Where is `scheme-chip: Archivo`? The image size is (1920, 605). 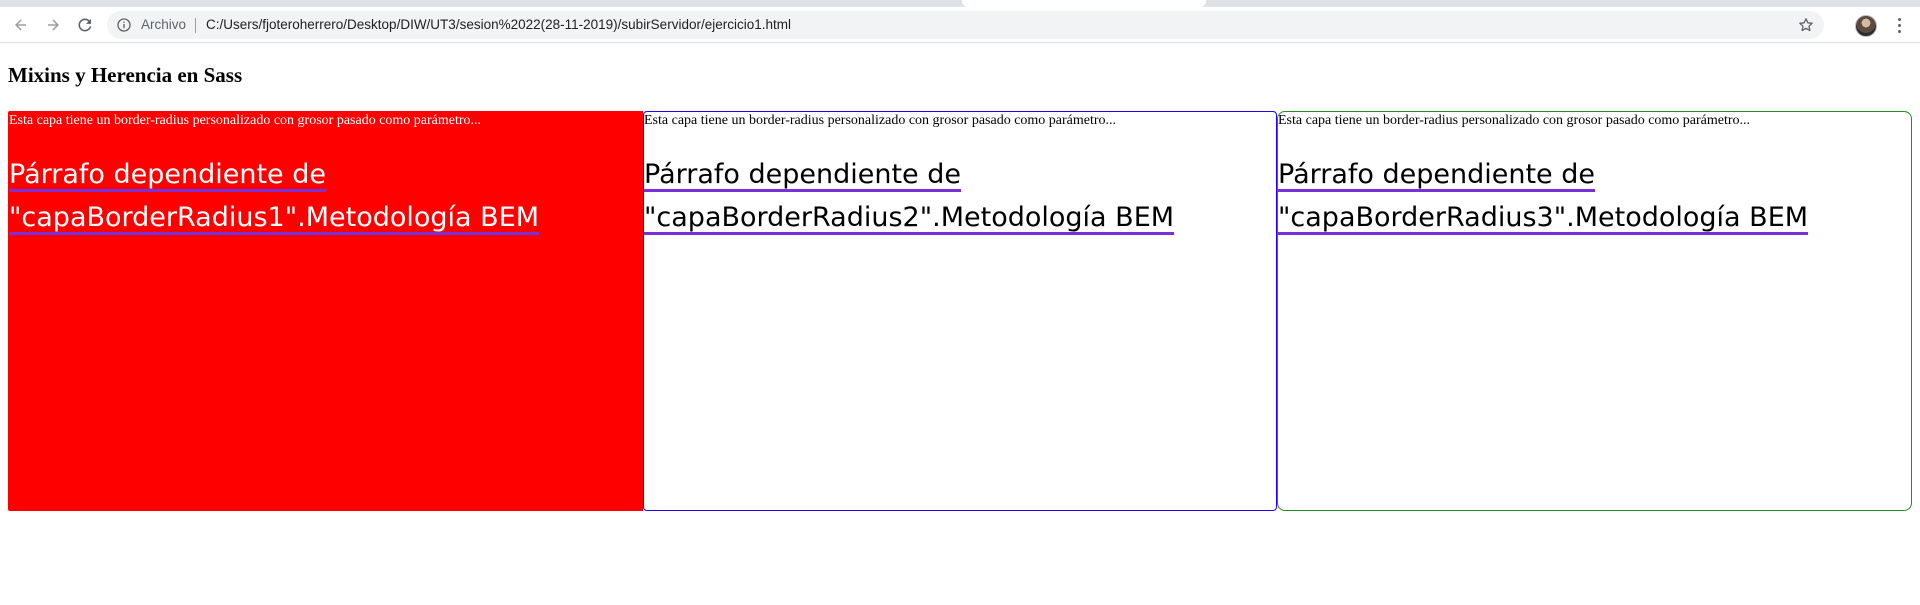
scheme-chip: Archivo is located at coordinates (164, 24).